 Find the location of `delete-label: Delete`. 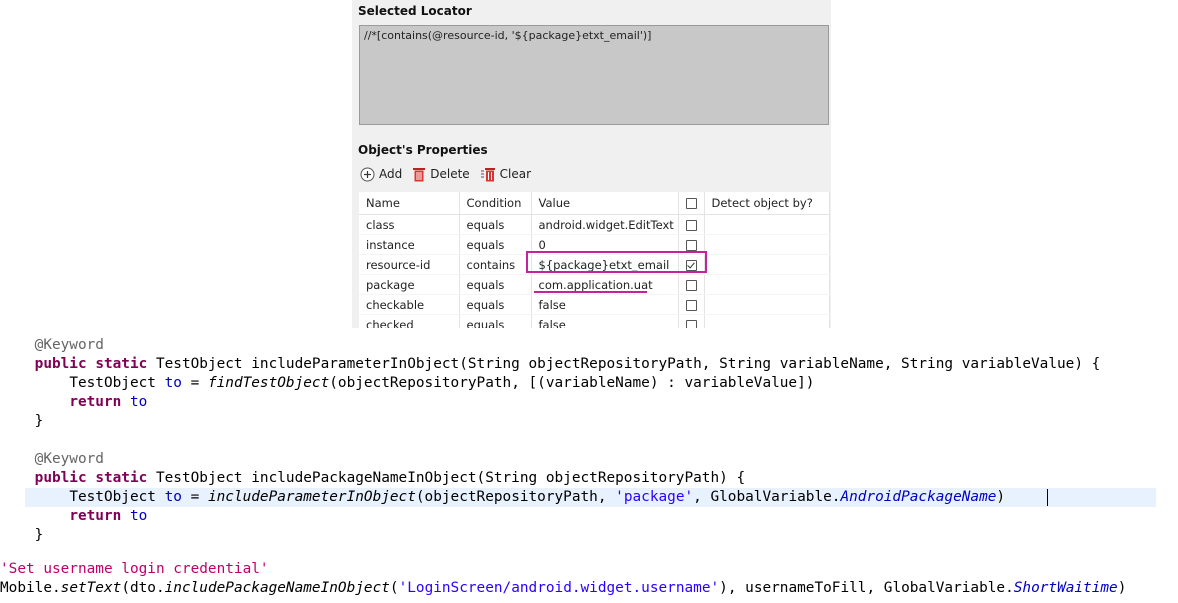

delete-label: Delete is located at coordinates (450, 174).